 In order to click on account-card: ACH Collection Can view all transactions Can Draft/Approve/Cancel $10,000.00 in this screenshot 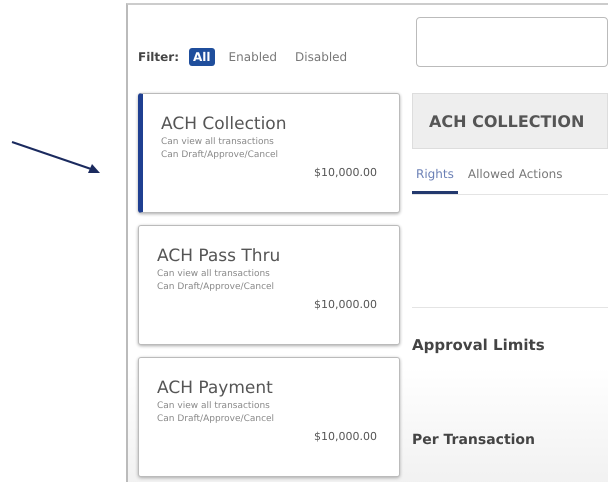, I will do `click(269, 153)`.